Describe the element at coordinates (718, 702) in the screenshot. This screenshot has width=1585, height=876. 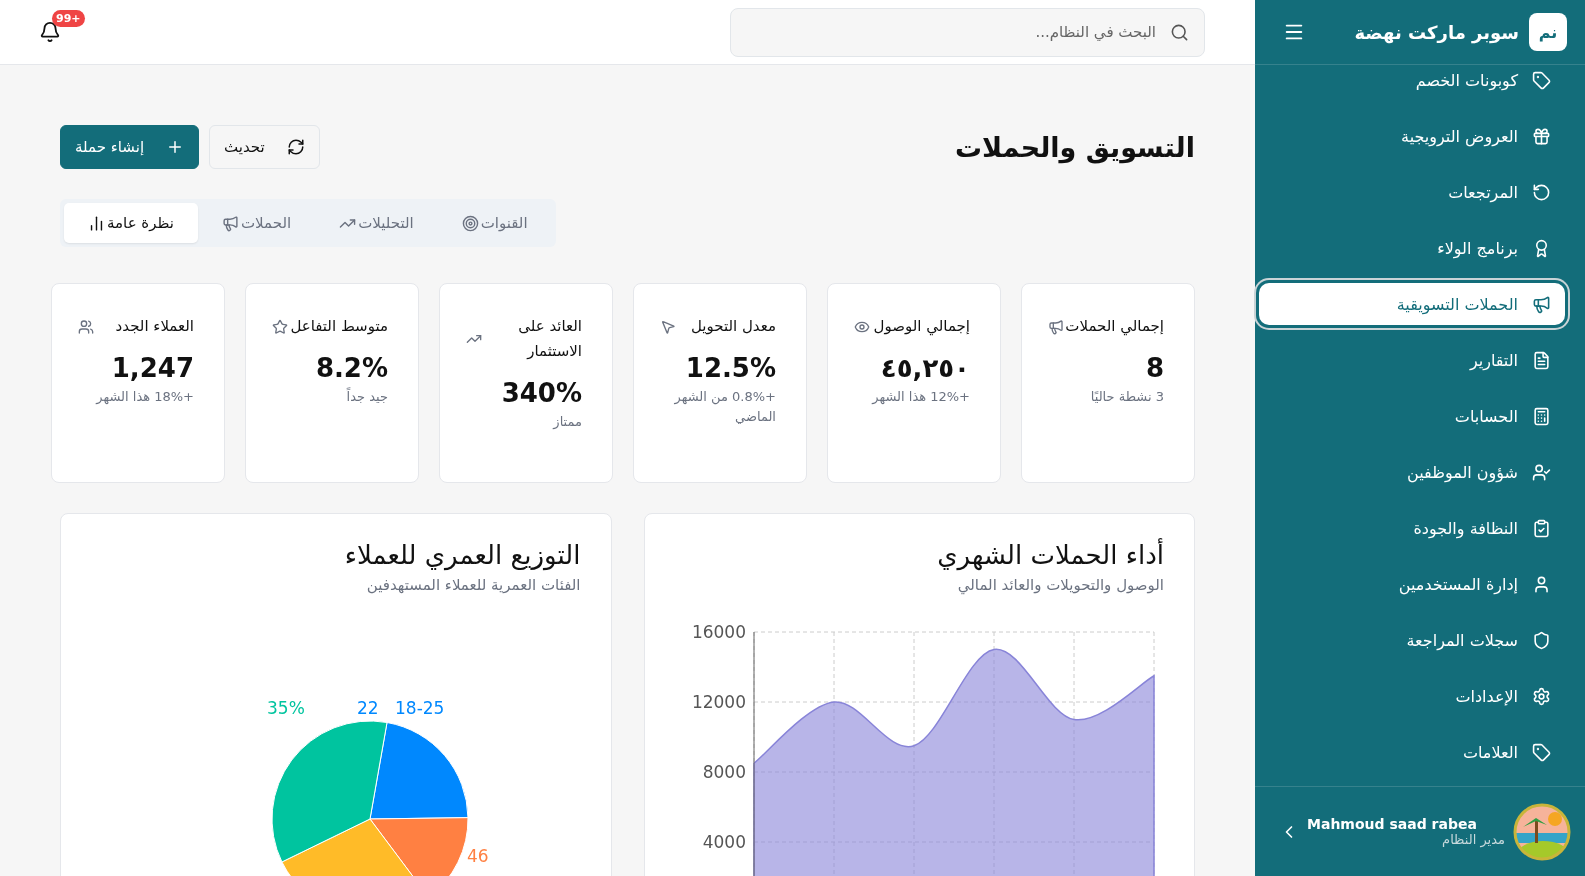
I see `axis-tick-label: 12000` at that location.